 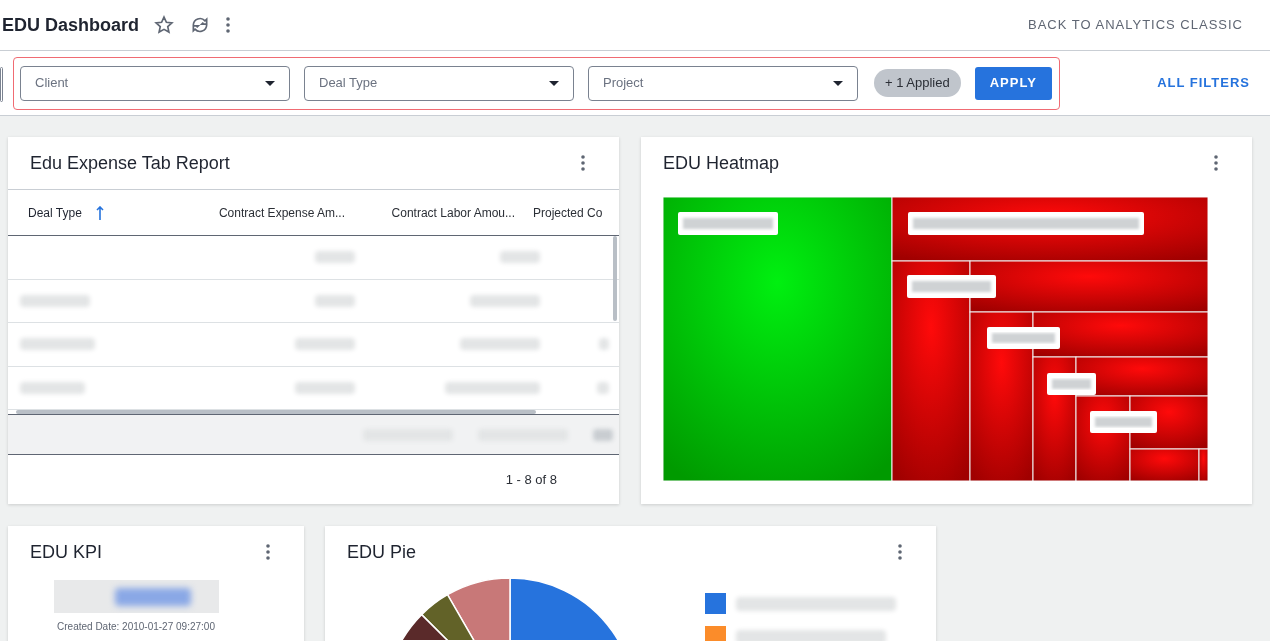 I want to click on applied-badge: + 1 Applied, so click(x=917, y=83).